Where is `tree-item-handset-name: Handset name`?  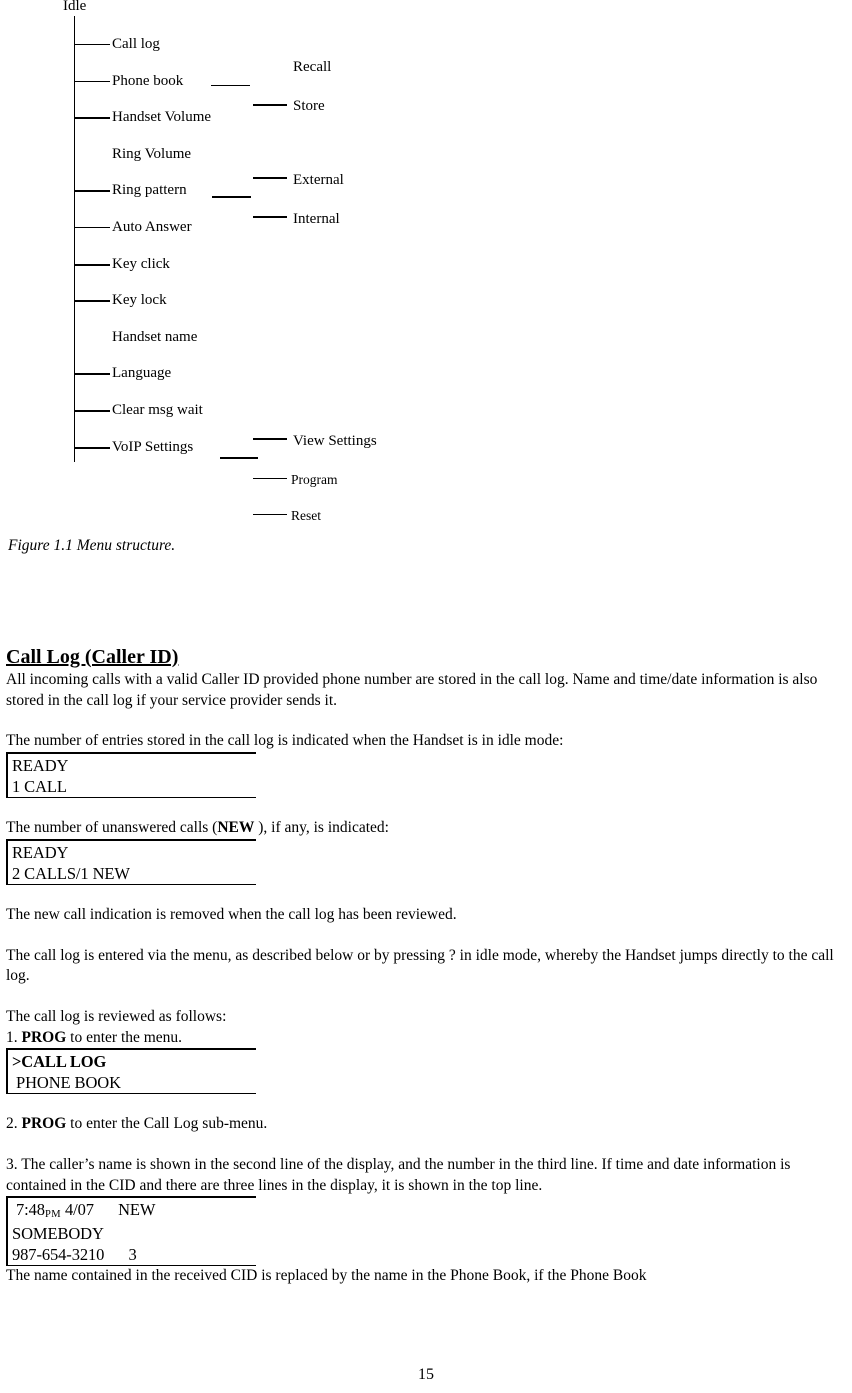 tree-item-handset-name: Handset name is located at coordinates (155, 336).